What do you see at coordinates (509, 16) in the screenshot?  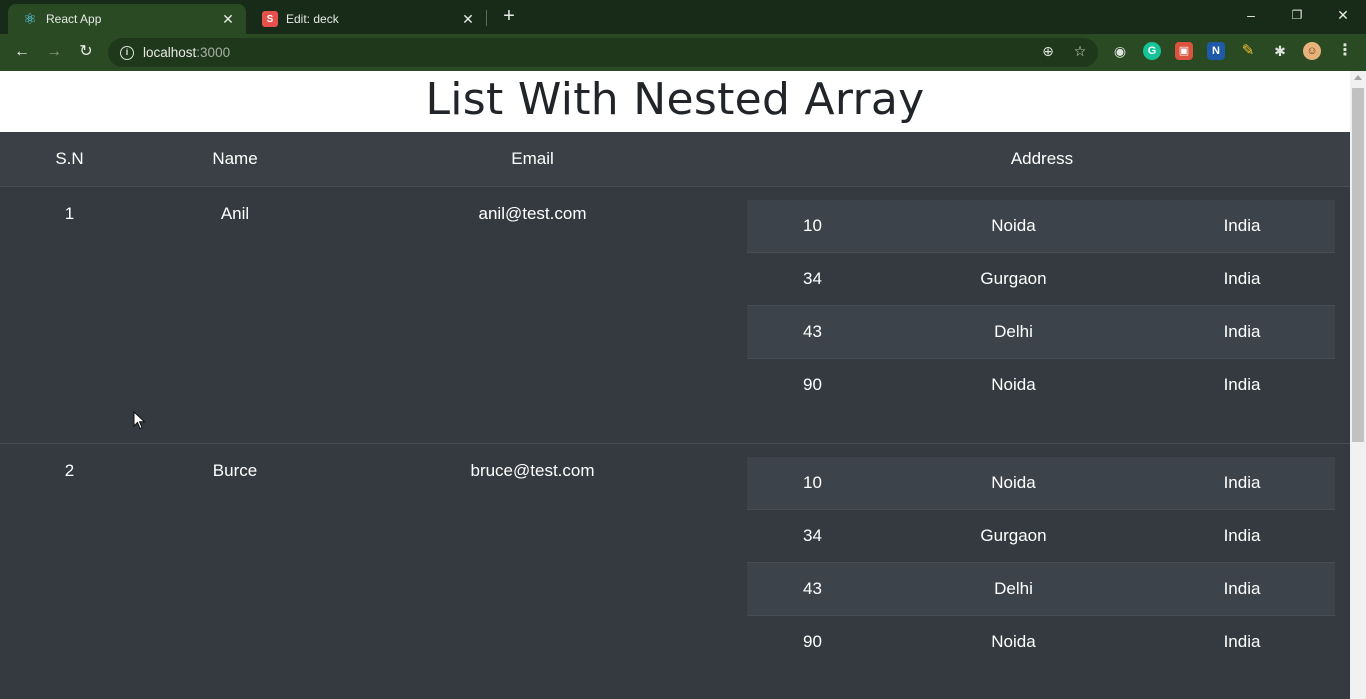 I see `new-tab-button: +` at bounding box center [509, 16].